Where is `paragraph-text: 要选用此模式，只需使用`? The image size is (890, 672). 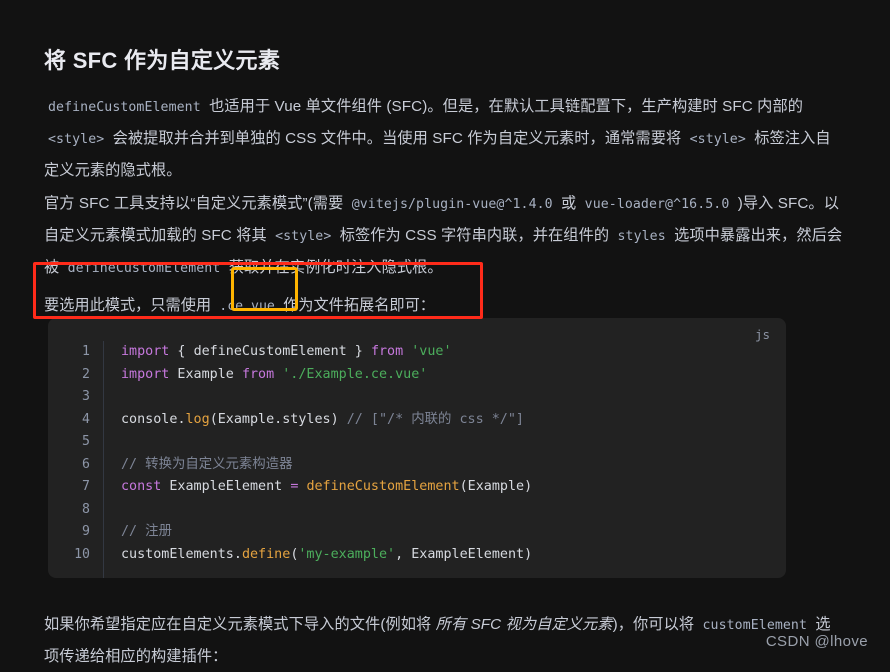
paragraph-text: 要选用此模式，只需使用 is located at coordinates (130, 306).